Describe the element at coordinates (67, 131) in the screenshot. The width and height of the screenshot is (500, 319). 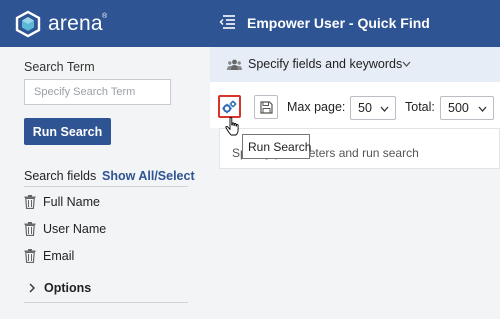
I see `run-search-button: Run Search` at that location.